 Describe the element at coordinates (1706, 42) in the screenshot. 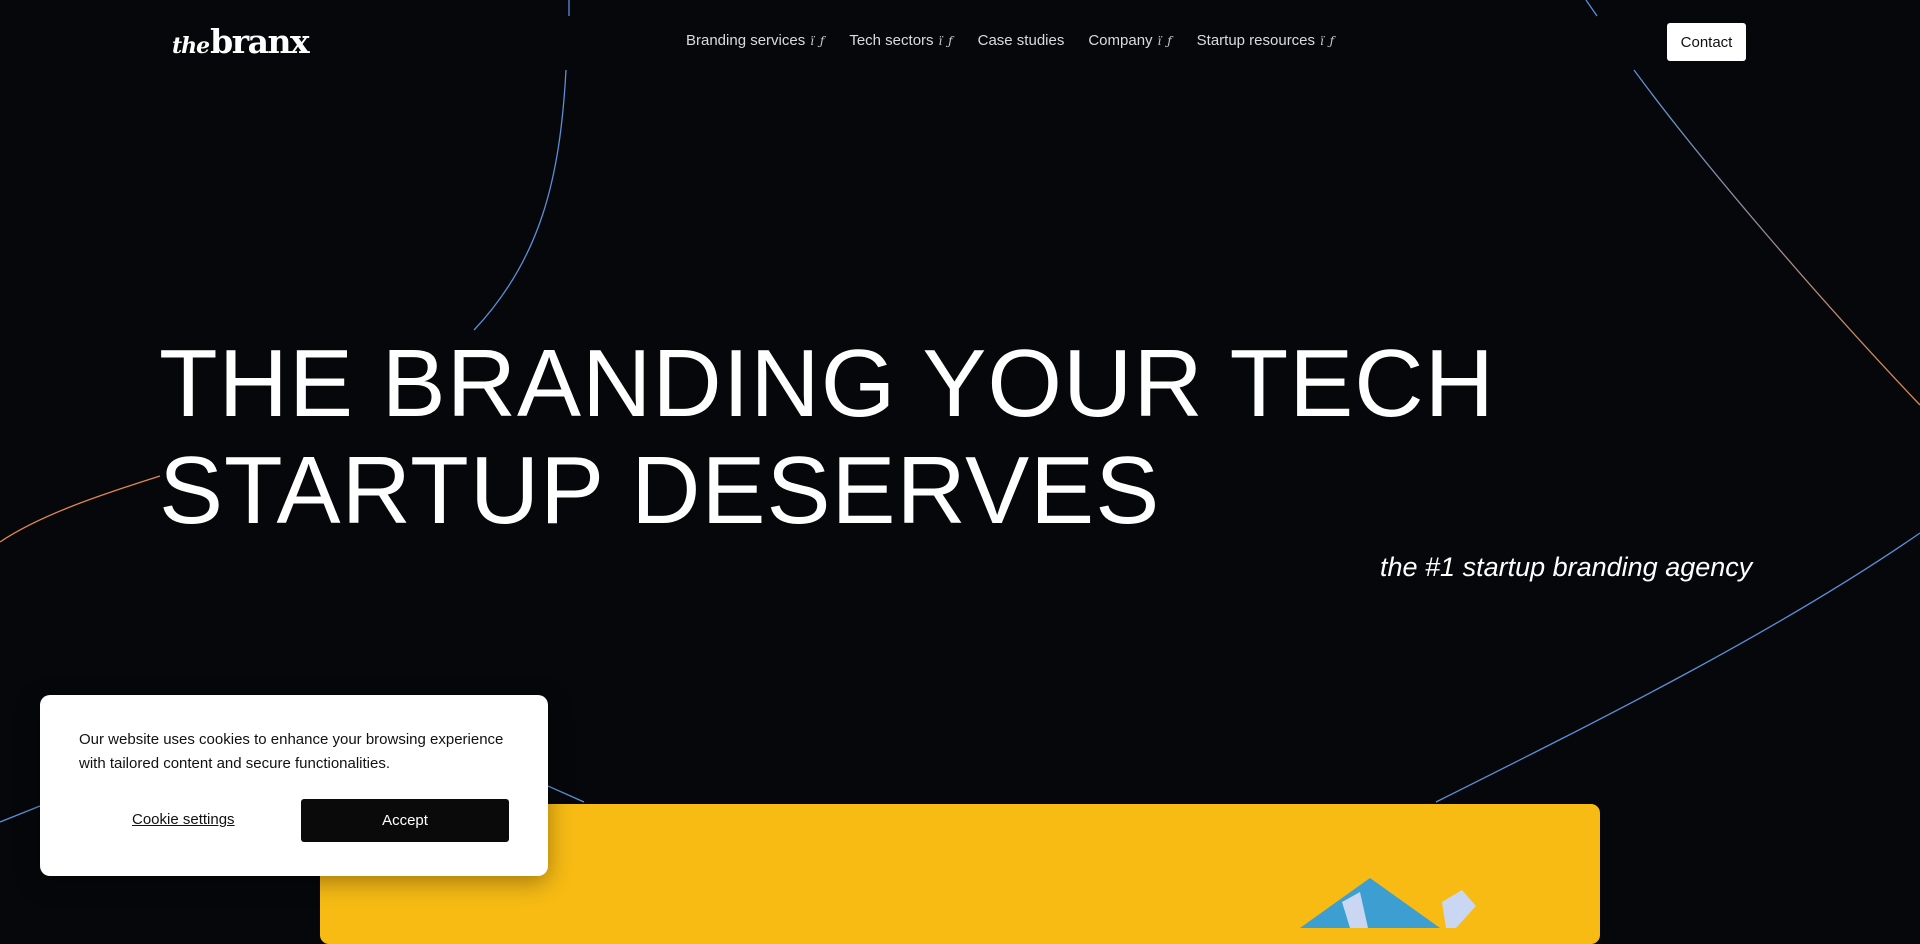

I see `contact-button: Contact` at that location.